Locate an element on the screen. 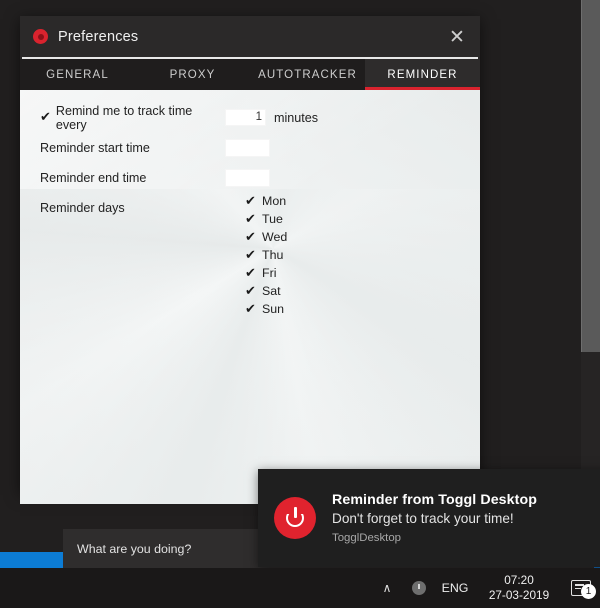 The width and height of the screenshot is (600, 608). language-indicator: ENG is located at coordinates (455, 588).